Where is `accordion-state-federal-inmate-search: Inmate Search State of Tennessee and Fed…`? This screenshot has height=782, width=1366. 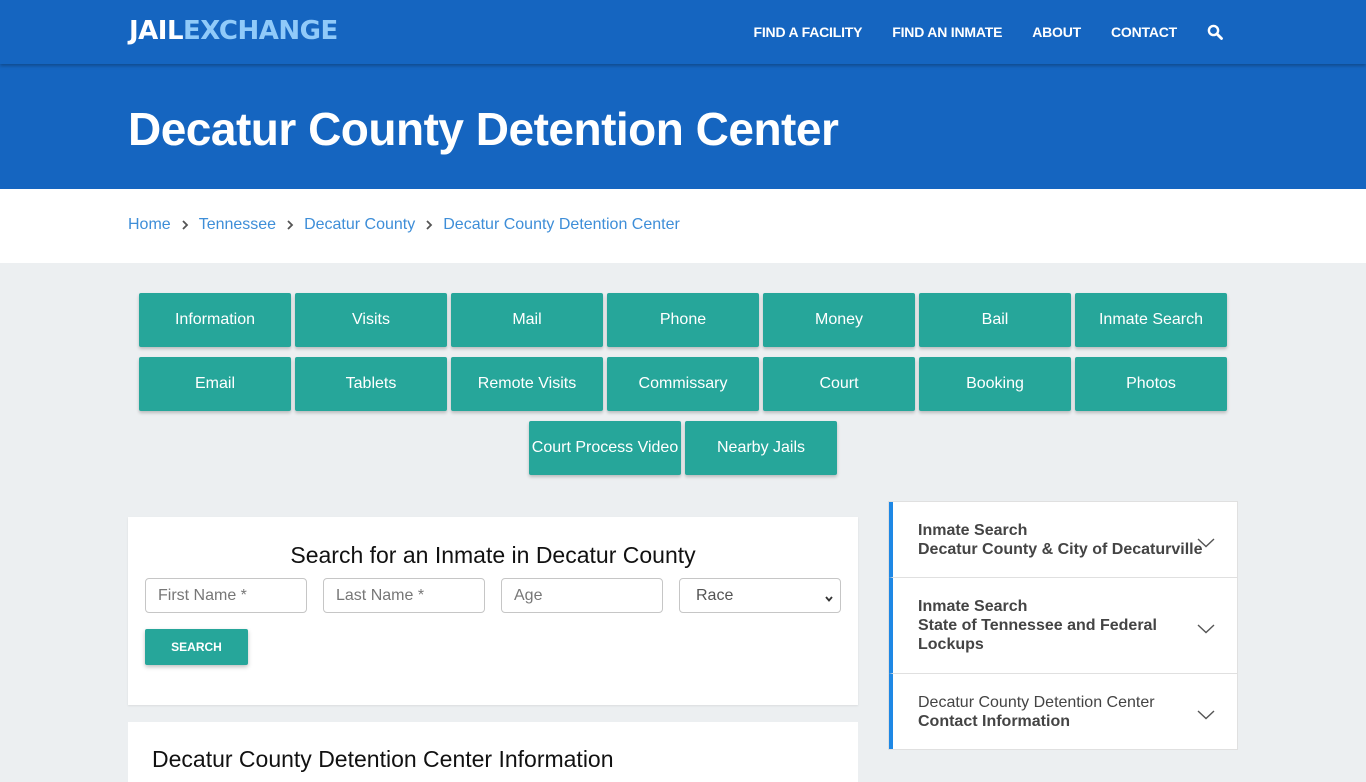 accordion-state-federal-inmate-search: Inmate Search State of Tennessee and Fed… is located at coordinates (1063, 626).